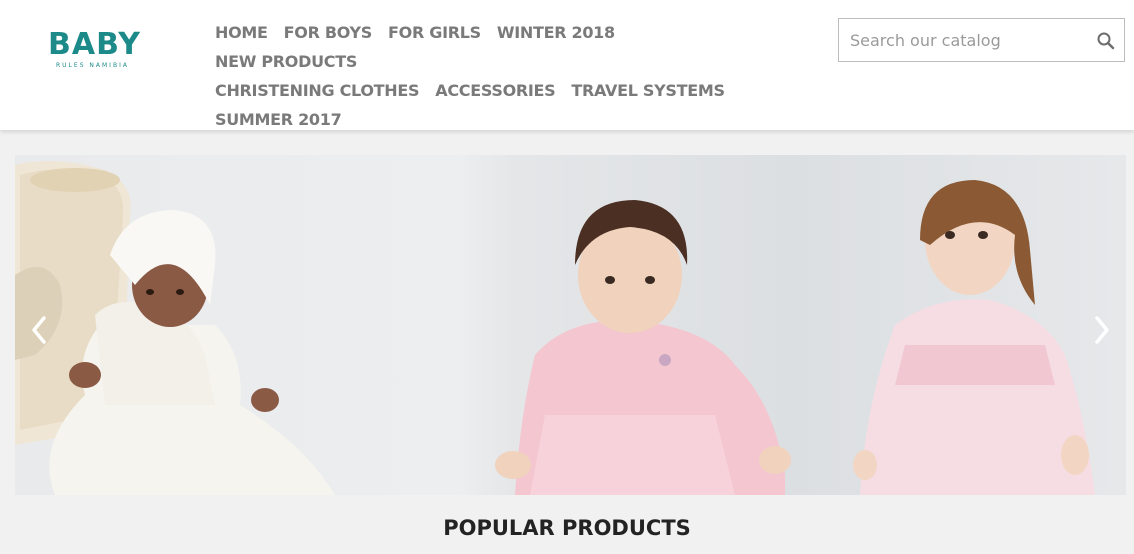  What do you see at coordinates (974, 337) in the screenshot?
I see `toddler-pink-dress-right` at bounding box center [974, 337].